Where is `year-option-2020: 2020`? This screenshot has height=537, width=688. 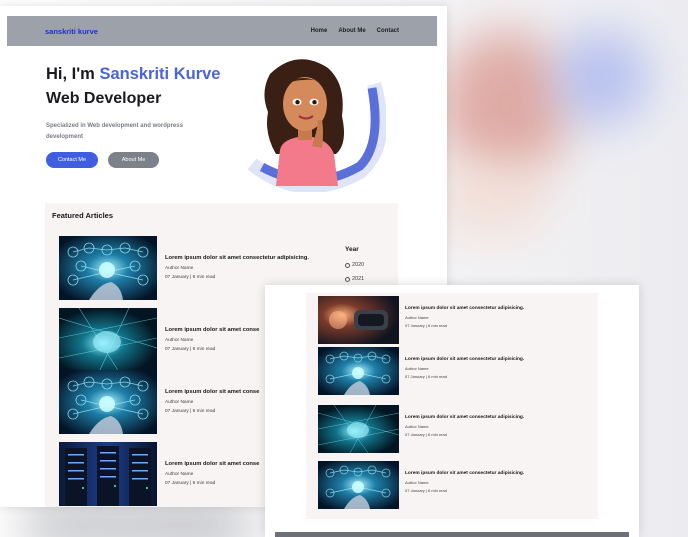 year-option-2020: 2020 is located at coordinates (354, 265).